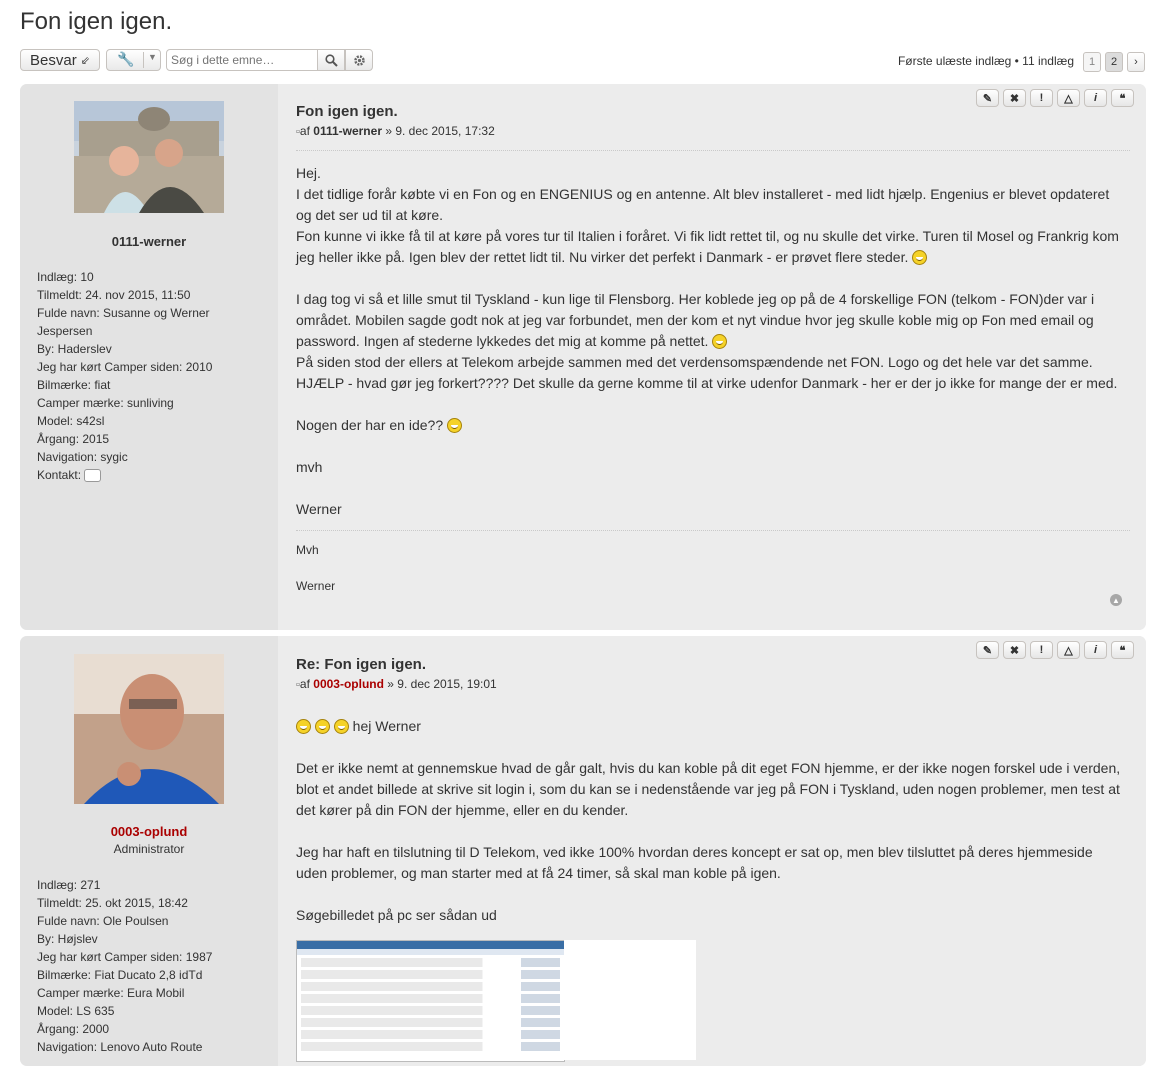  I want to click on advanced-search-button, so click(359, 60).